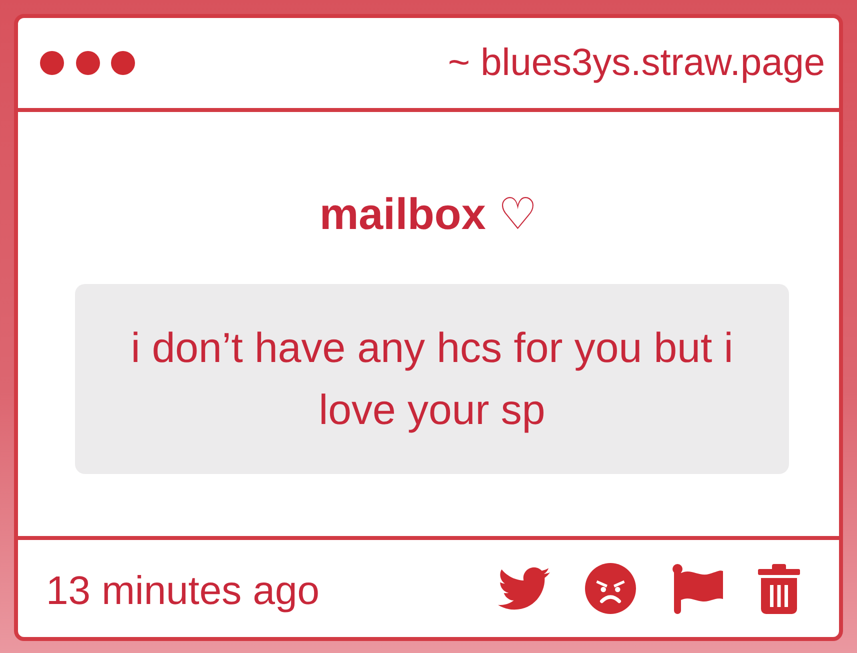 The height and width of the screenshot is (653, 857). What do you see at coordinates (432, 379) in the screenshot?
I see `message-text: i don’t have any hcs for you but i love your sp` at bounding box center [432, 379].